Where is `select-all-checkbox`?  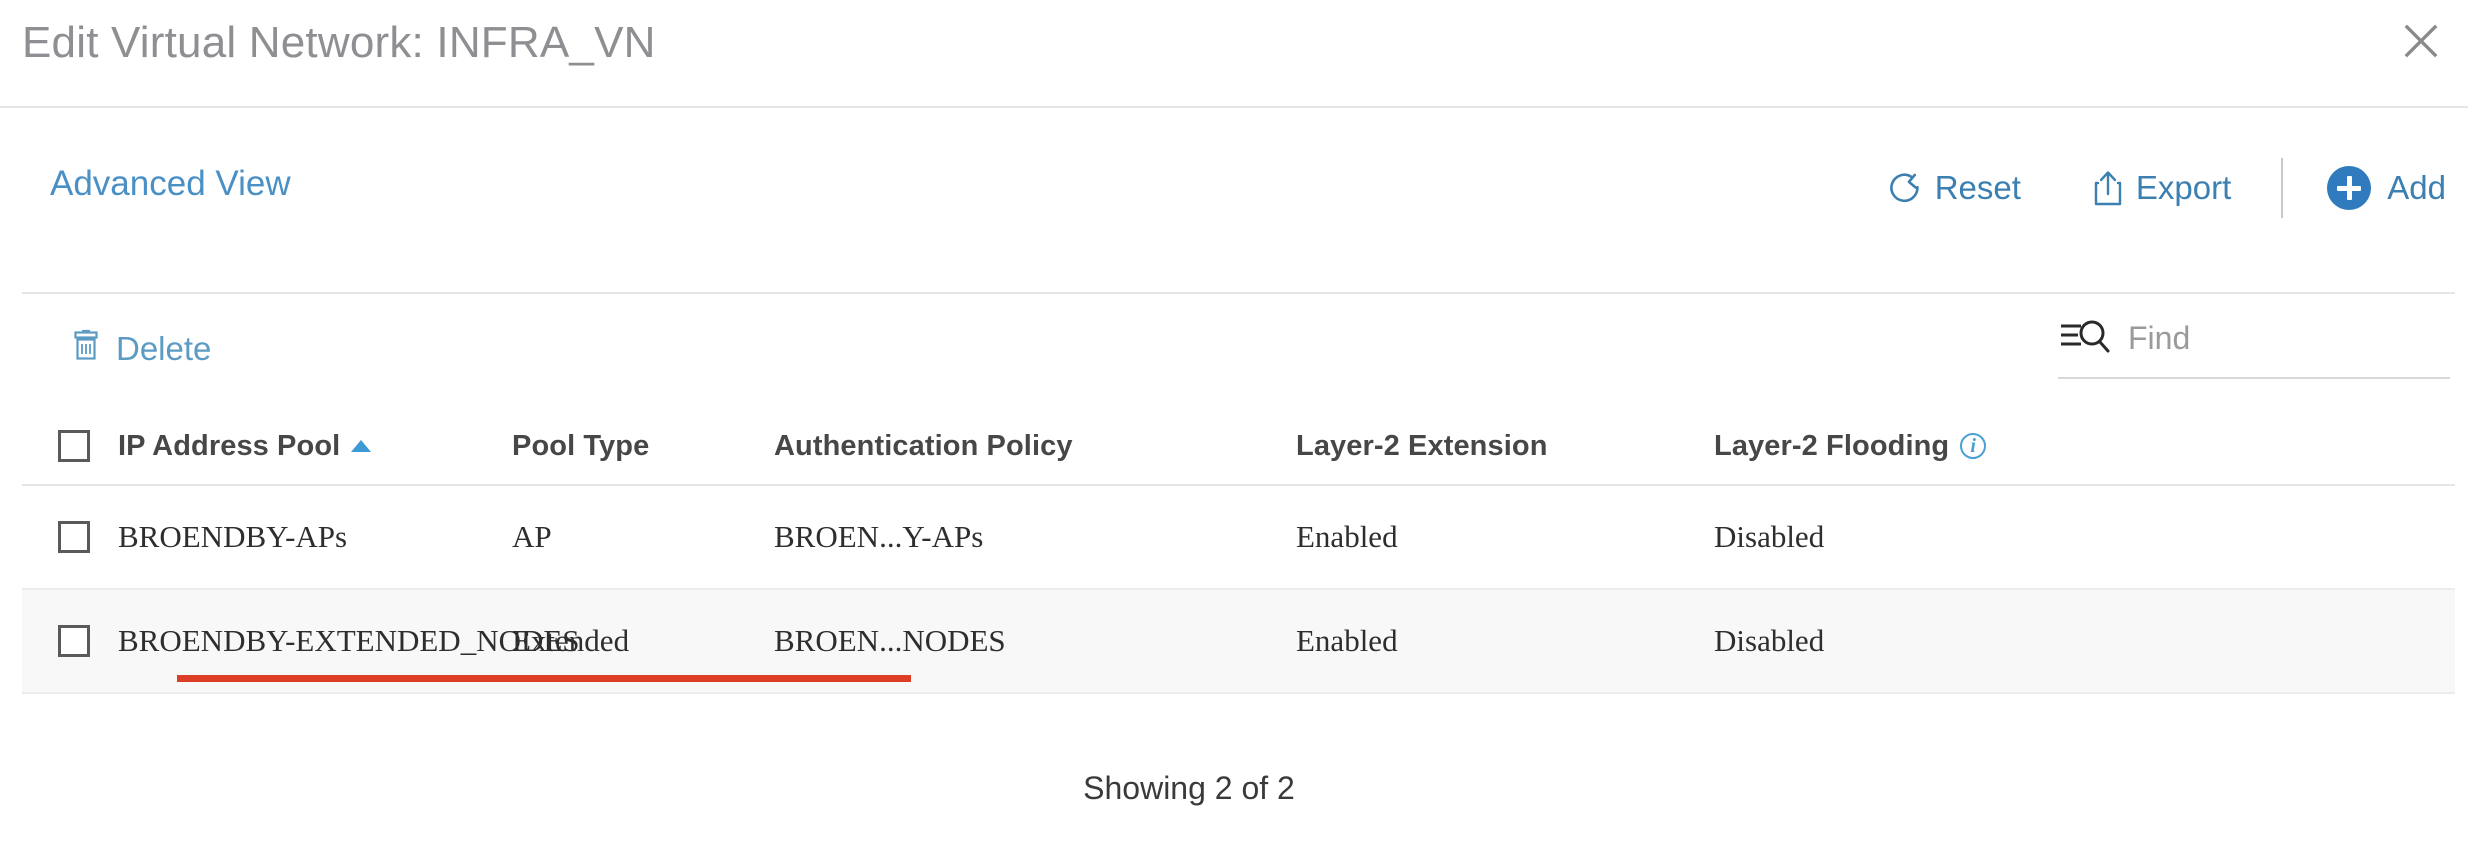
select-all-checkbox is located at coordinates (74, 446).